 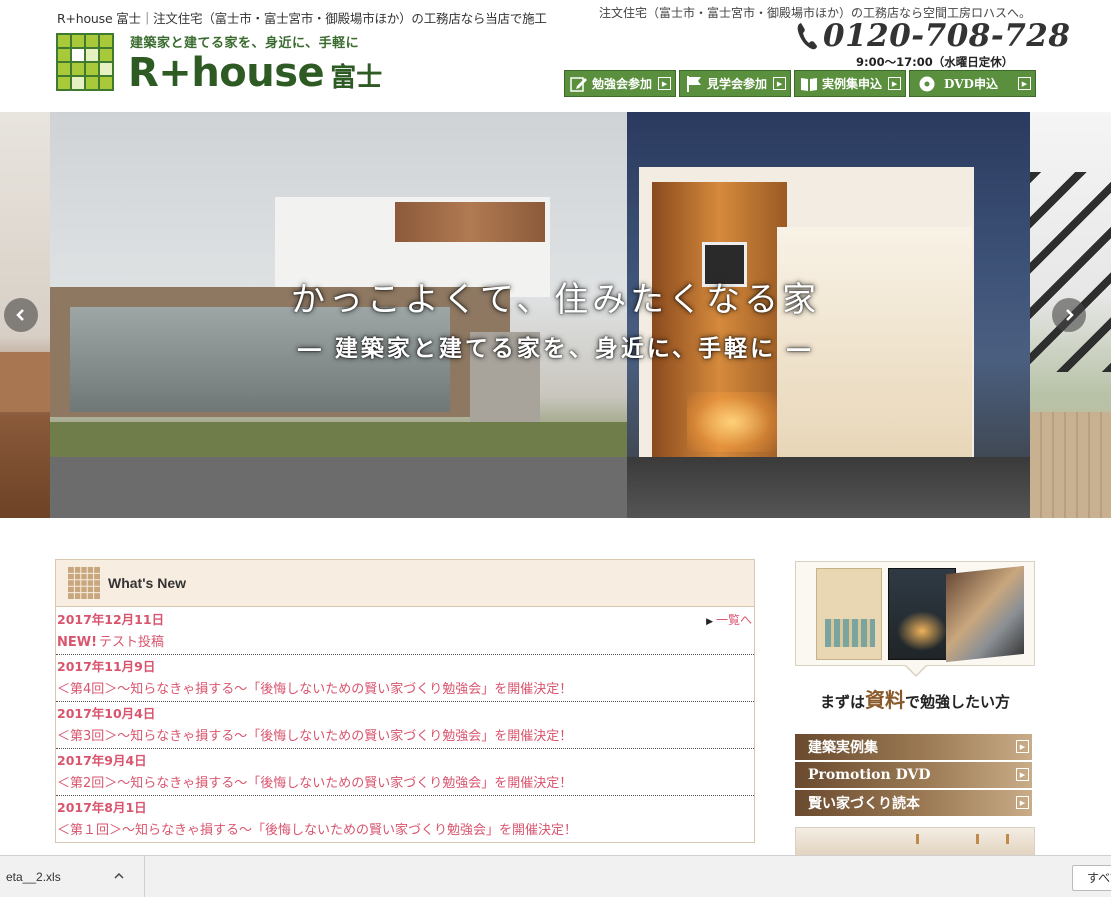 What do you see at coordinates (102, 807) in the screenshot?
I see `news-date: 2017年8月1日` at bounding box center [102, 807].